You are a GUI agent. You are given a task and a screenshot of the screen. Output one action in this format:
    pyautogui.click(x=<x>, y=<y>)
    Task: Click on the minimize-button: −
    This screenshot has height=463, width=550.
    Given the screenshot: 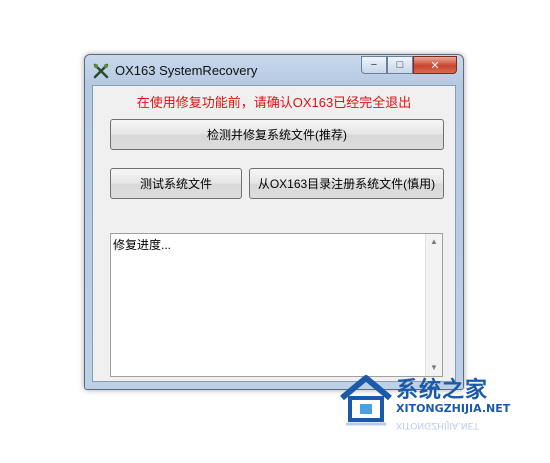 What is the action you would take?
    pyautogui.click(x=374, y=65)
    